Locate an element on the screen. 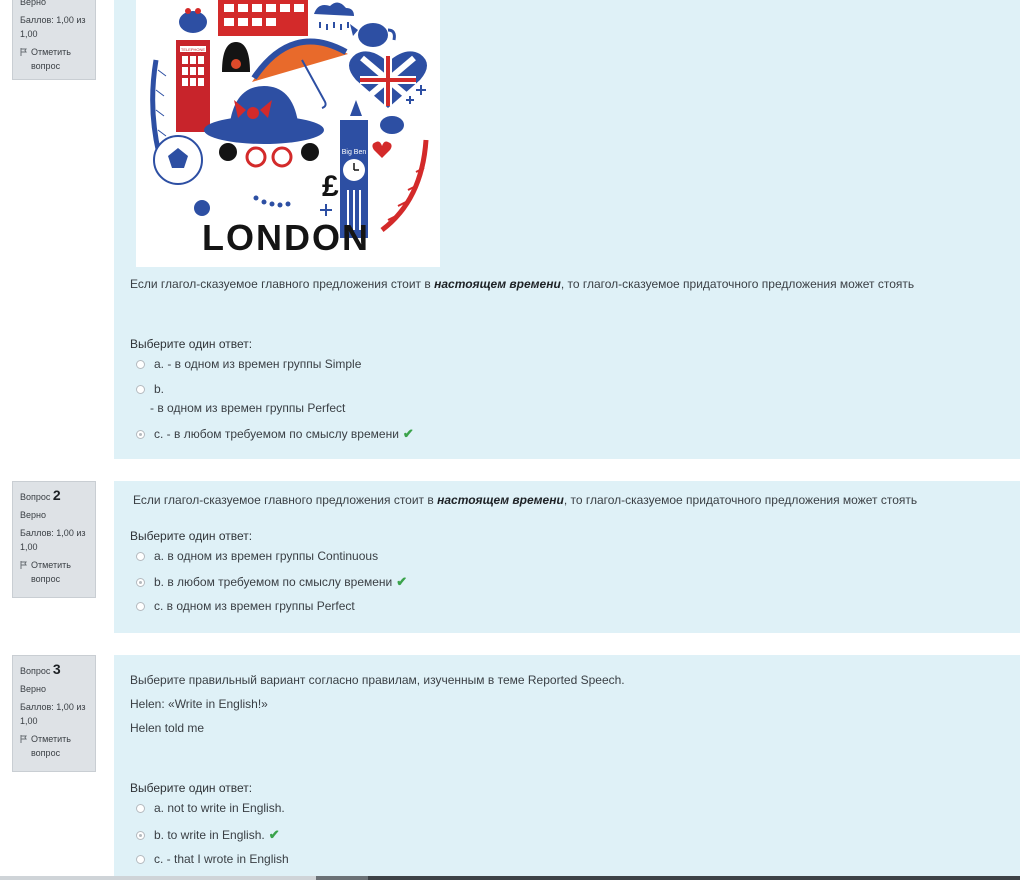 This screenshot has height=880, width=1020. answer-option-a: a. - в одном из времен группы Simple is located at coordinates (248, 364).